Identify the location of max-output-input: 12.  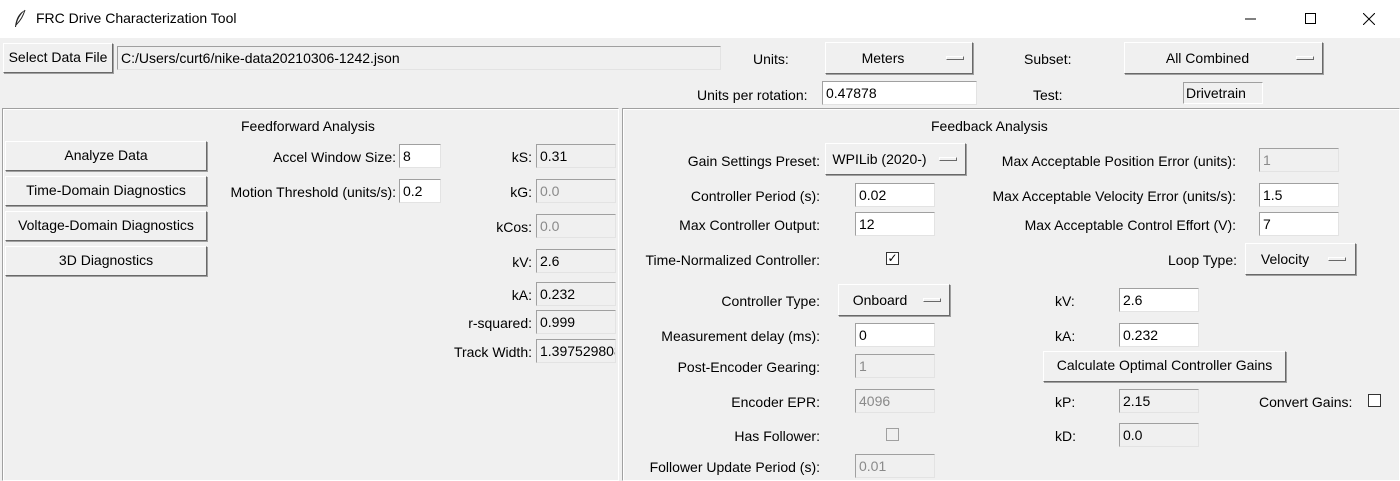
(895, 224).